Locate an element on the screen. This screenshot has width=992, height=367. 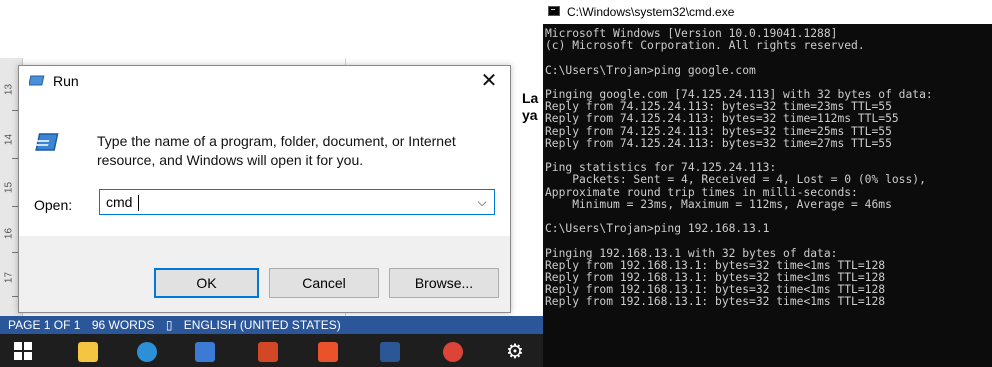
open-input-value: cmd is located at coordinates (119, 202).